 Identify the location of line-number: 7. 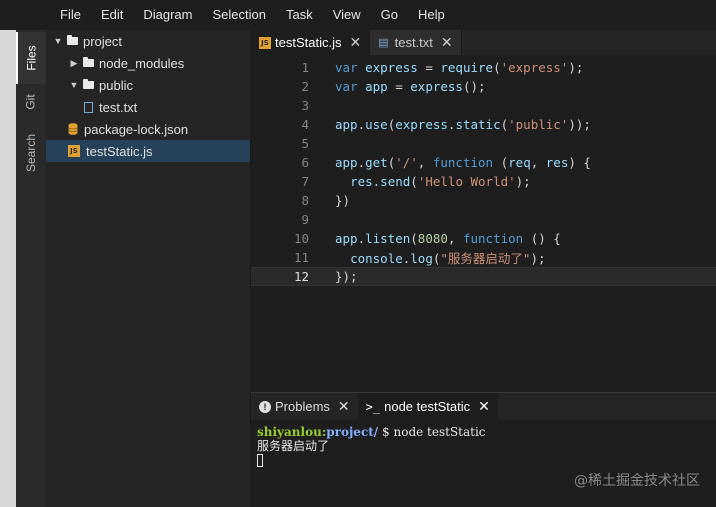
(305, 181).